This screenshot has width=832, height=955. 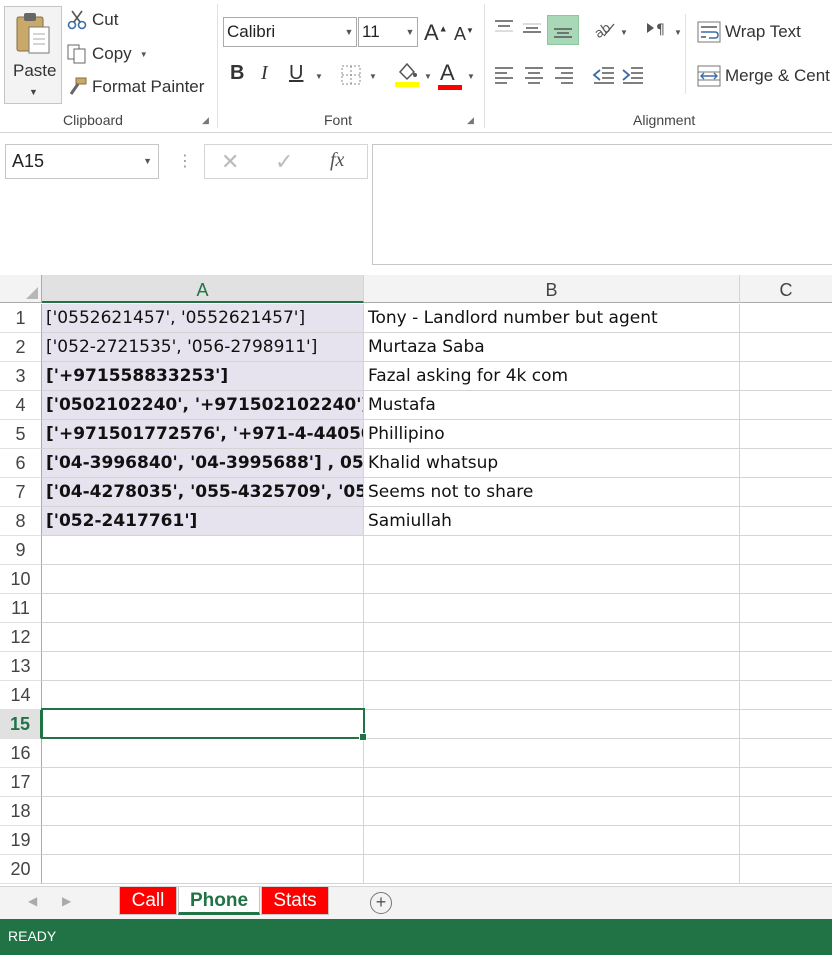 What do you see at coordinates (786, 405) in the screenshot?
I see `cell-c4` at bounding box center [786, 405].